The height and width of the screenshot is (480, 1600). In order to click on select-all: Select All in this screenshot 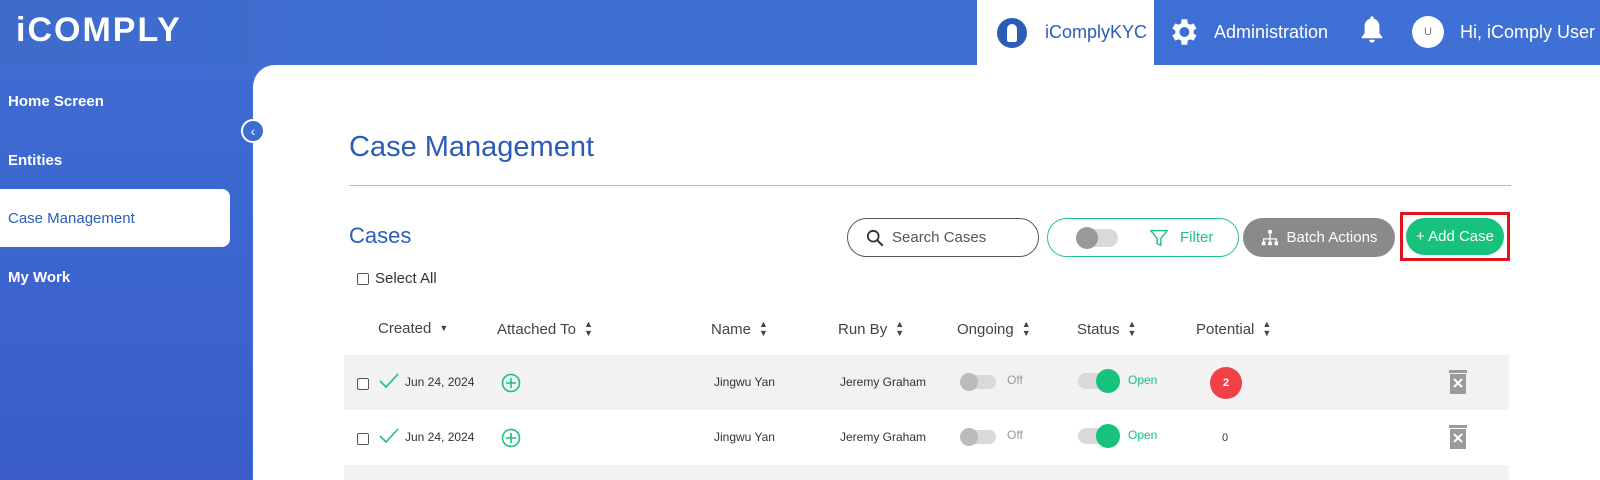, I will do `click(397, 278)`.